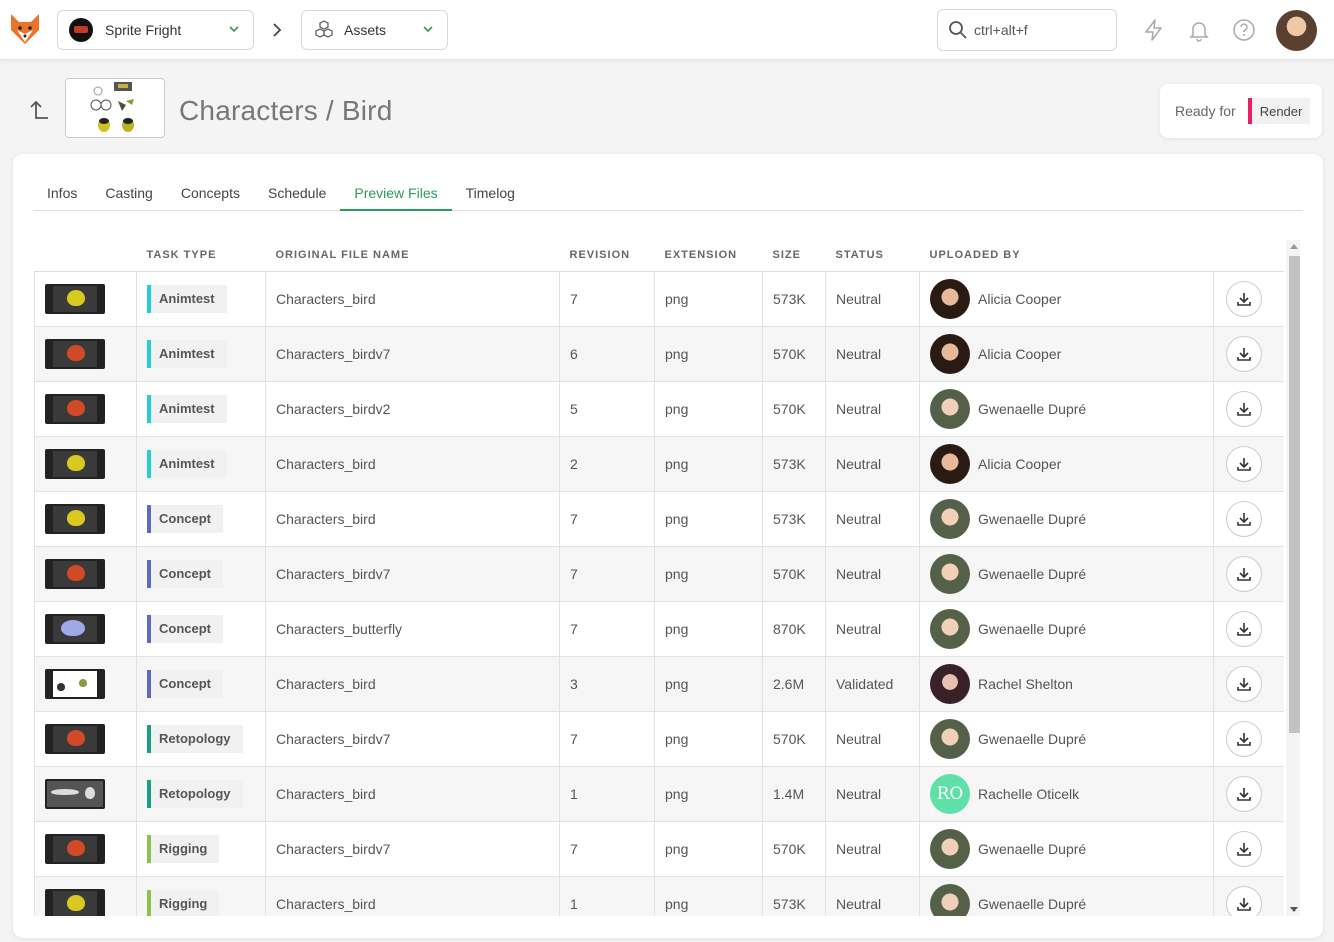 This screenshot has width=1334, height=942. What do you see at coordinates (62, 197) in the screenshot?
I see `tab-infos: Infos` at bounding box center [62, 197].